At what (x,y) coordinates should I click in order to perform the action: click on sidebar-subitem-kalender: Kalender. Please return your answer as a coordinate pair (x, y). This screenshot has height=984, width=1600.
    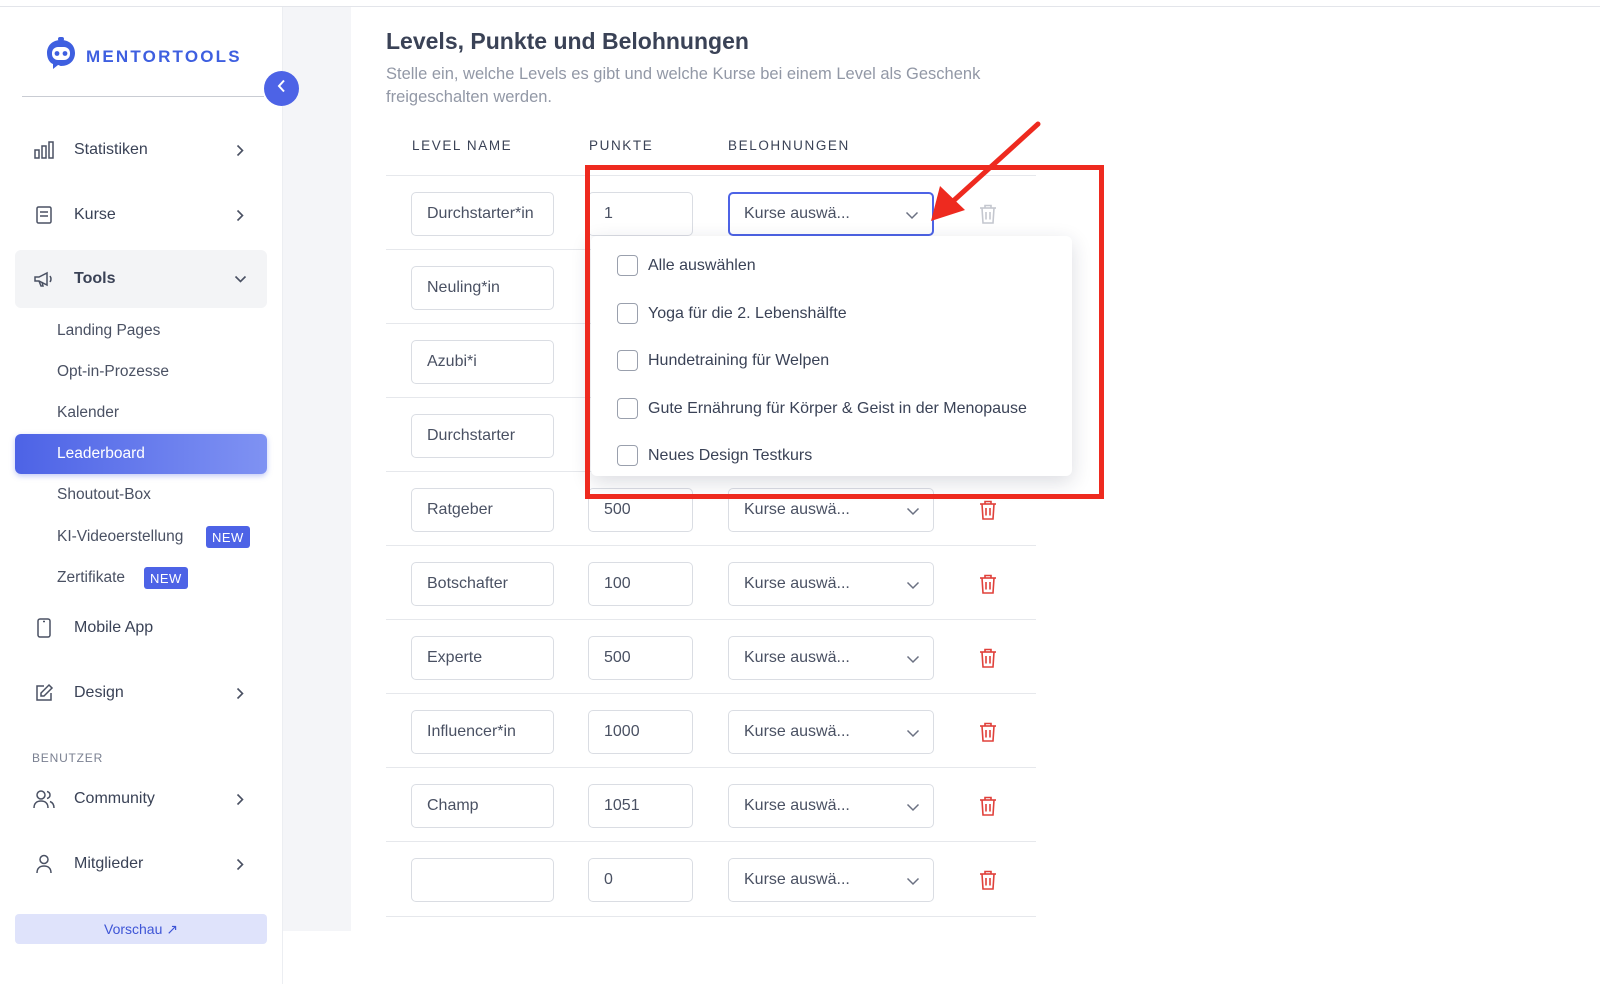
    Looking at the image, I should click on (141, 413).